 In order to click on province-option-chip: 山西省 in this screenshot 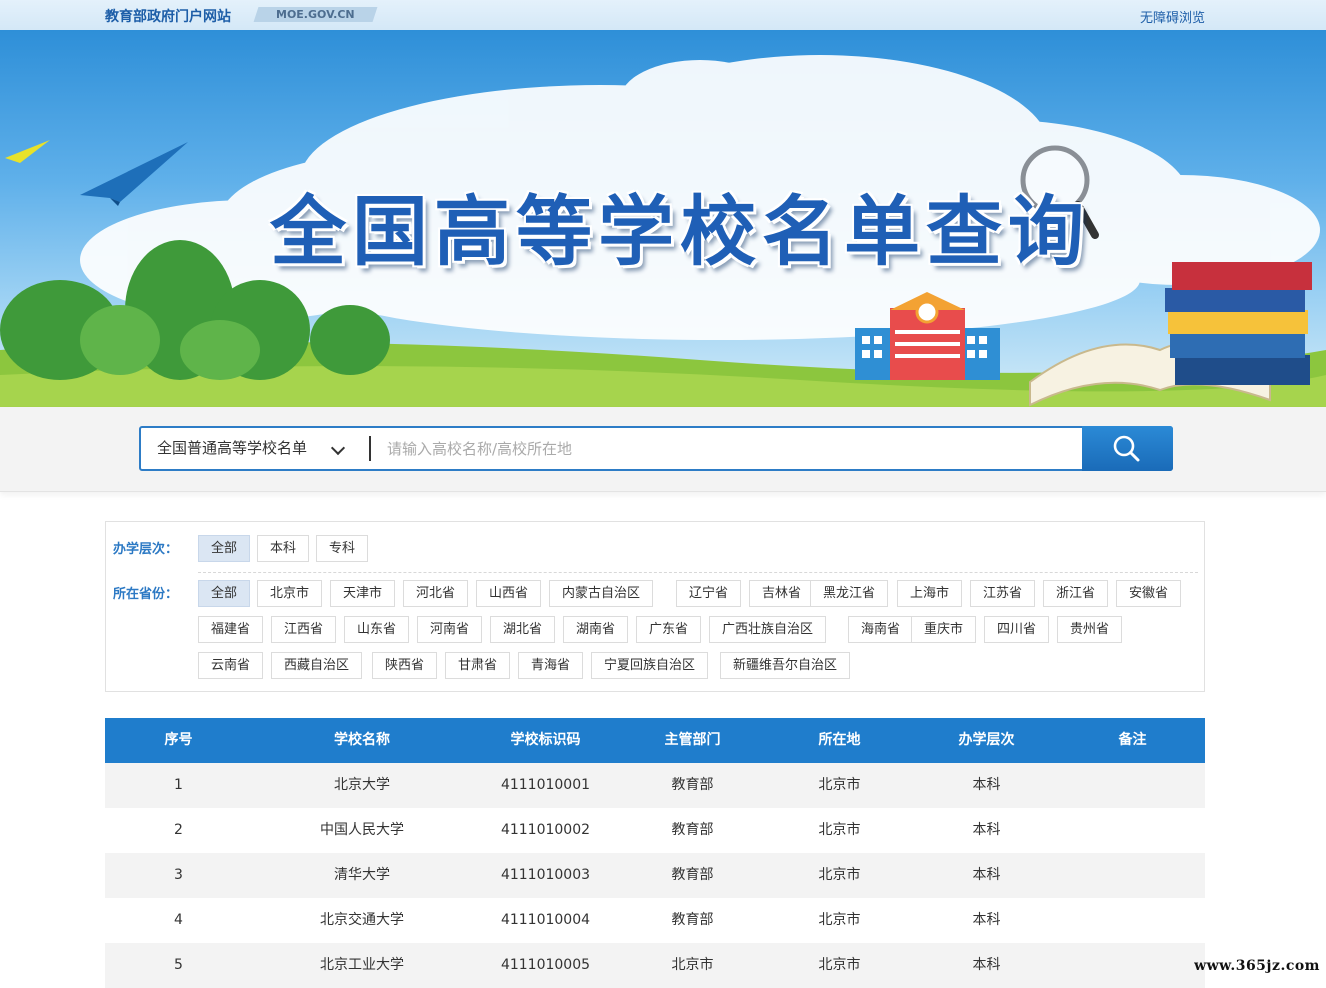, I will do `click(509, 593)`.